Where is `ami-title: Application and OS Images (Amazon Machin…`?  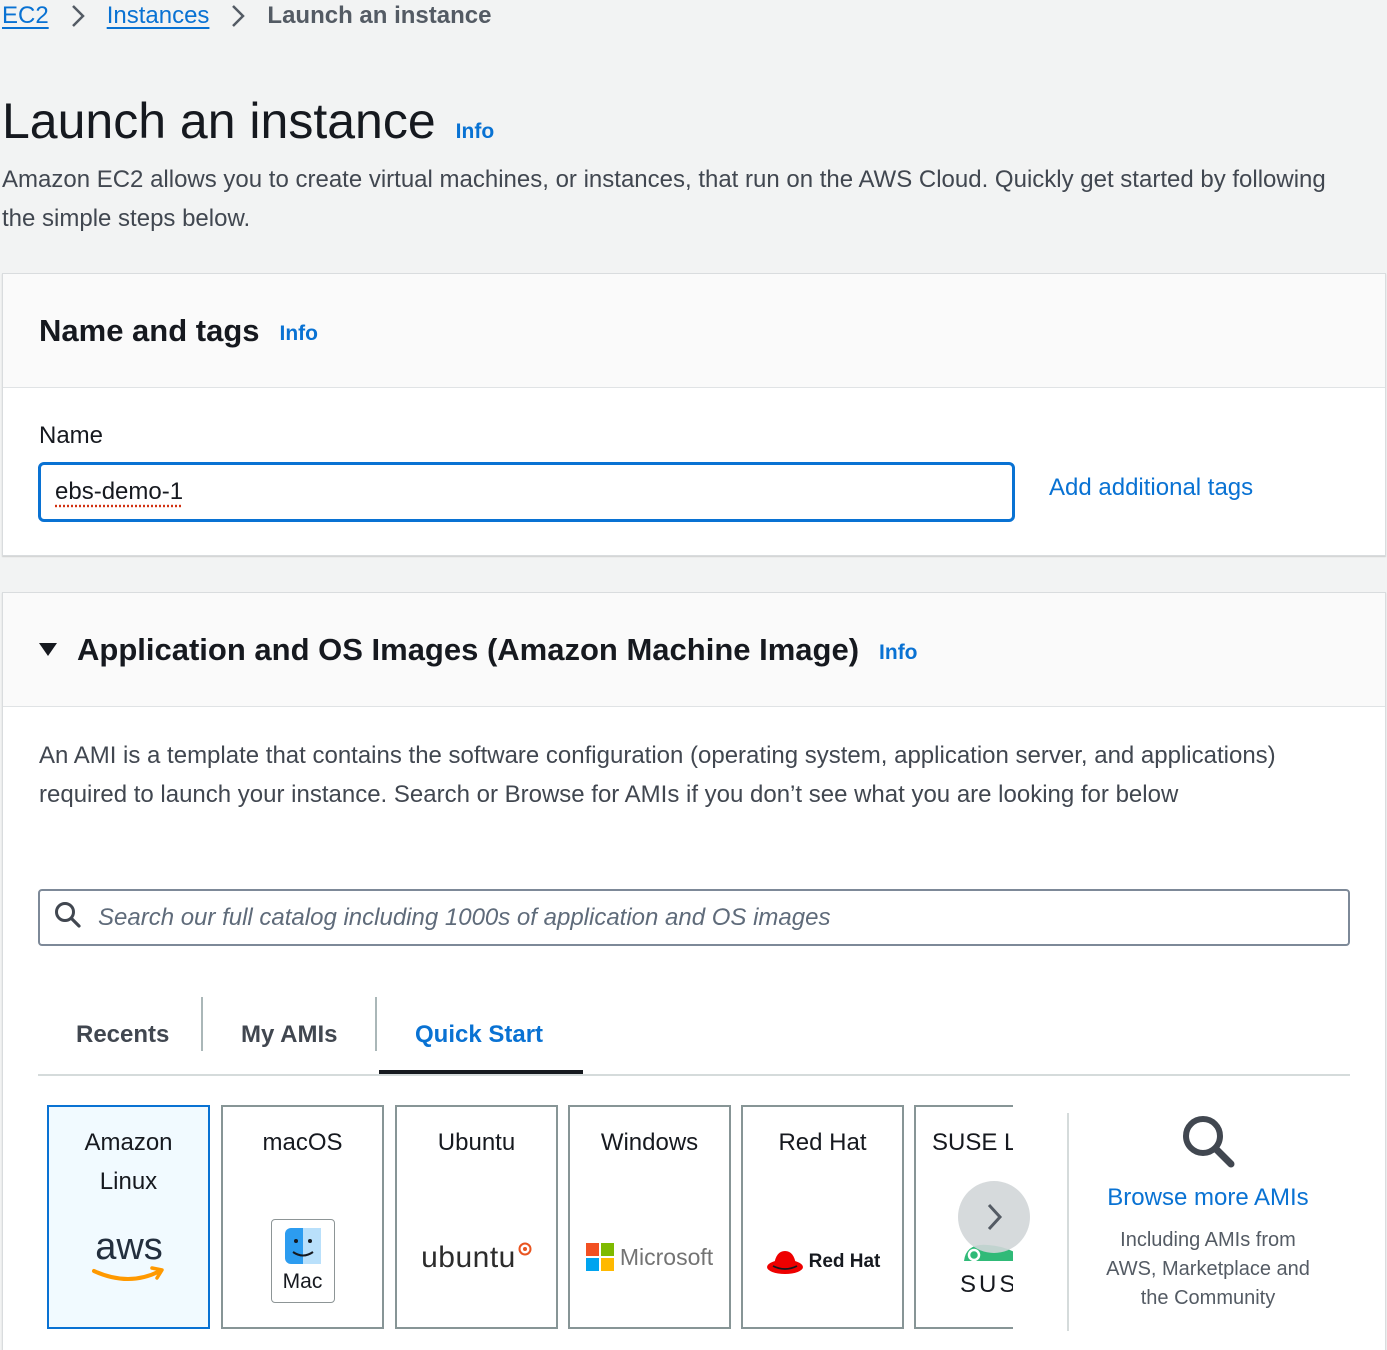
ami-title: Application and OS Images (Amazon Machin… is located at coordinates (468, 649).